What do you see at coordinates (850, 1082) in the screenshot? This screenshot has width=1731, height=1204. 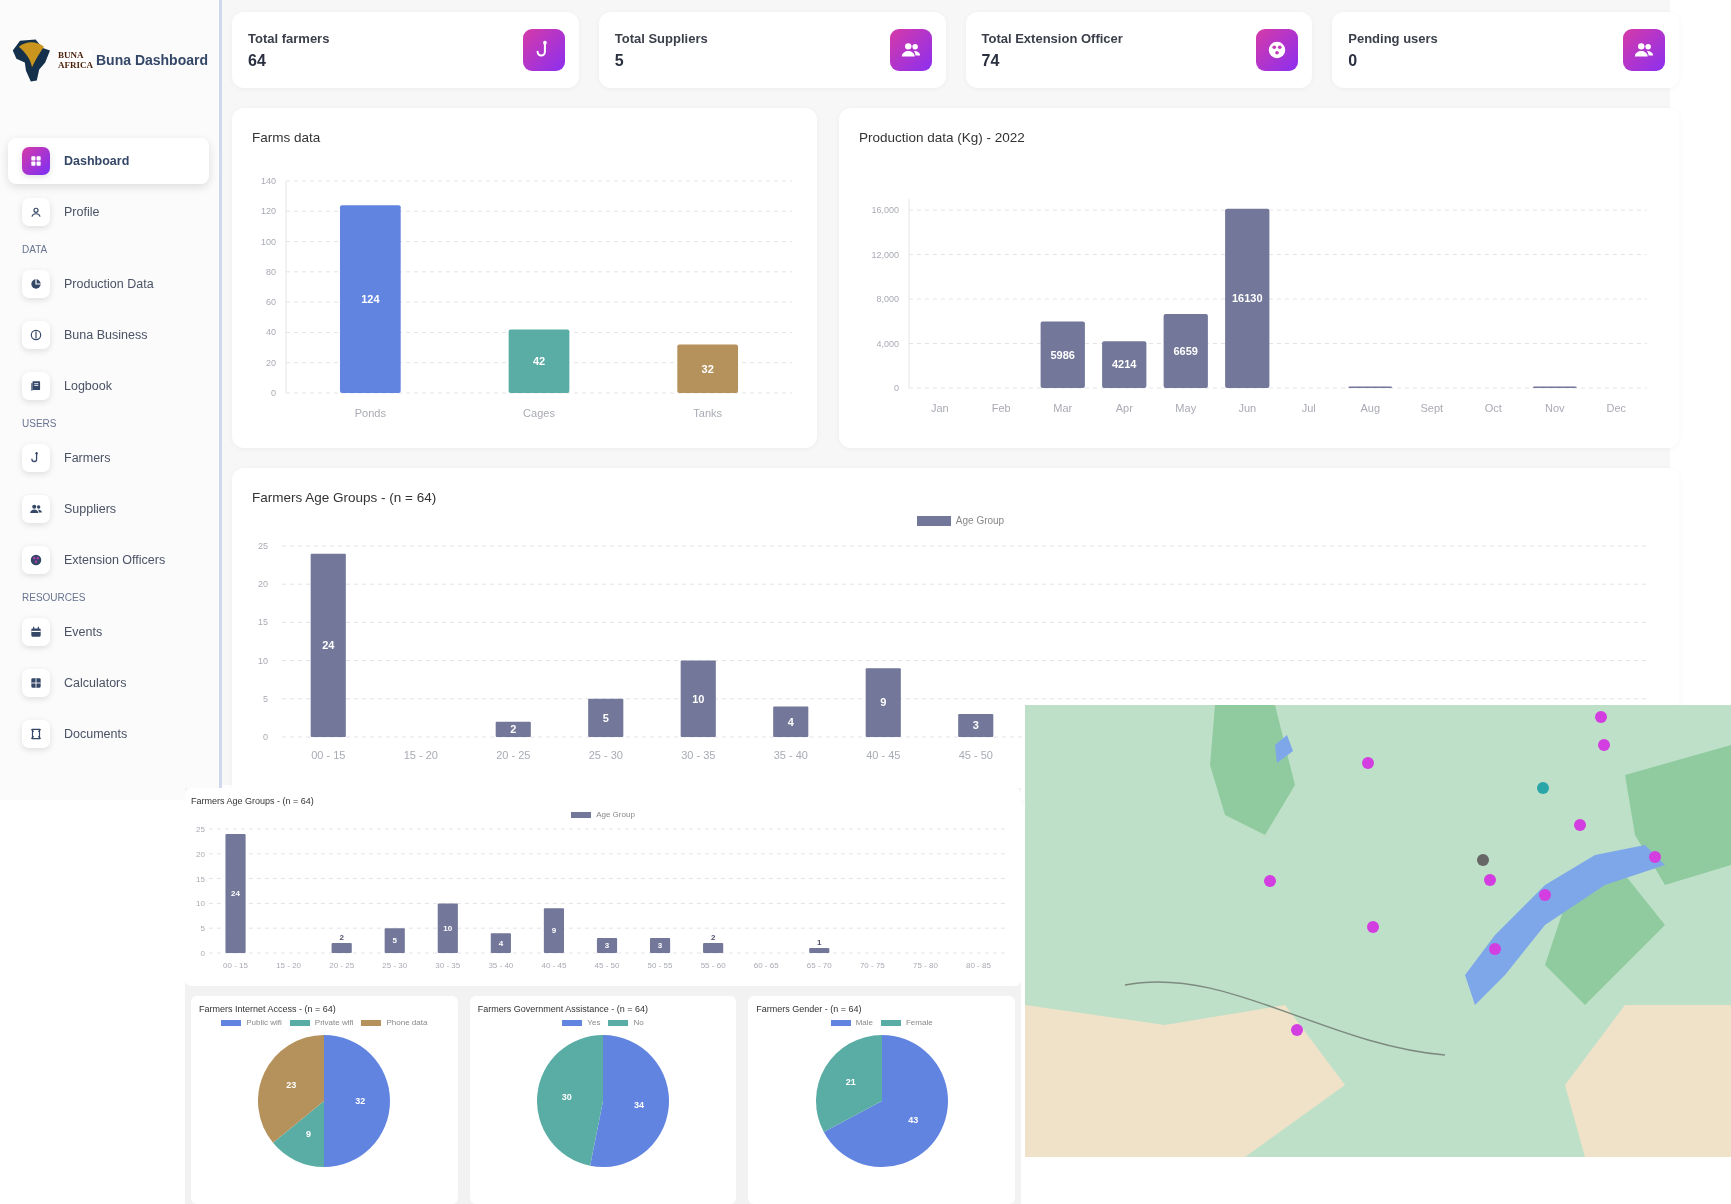 I see `slice-value-label: 21` at bounding box center [850, 1082].